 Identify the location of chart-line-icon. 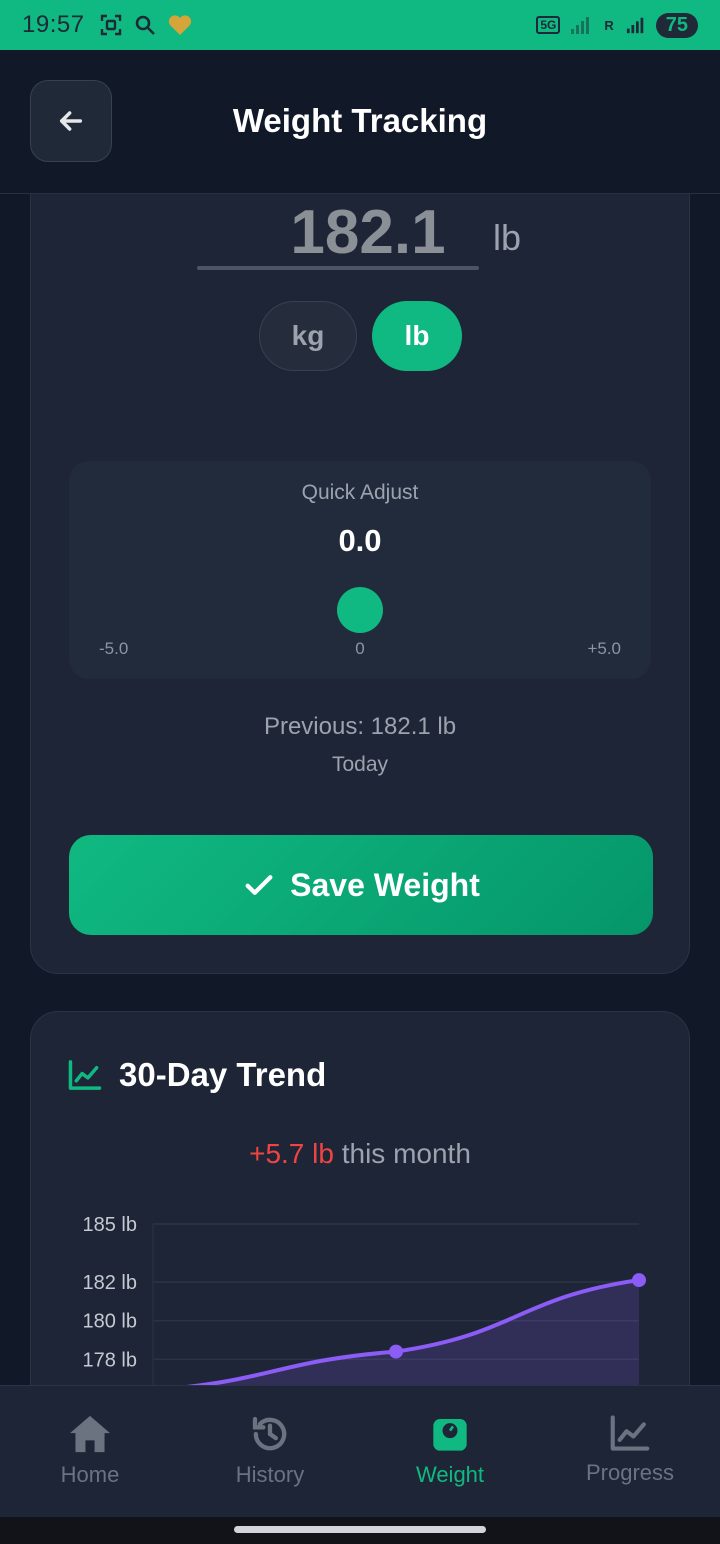
(630, 1433).